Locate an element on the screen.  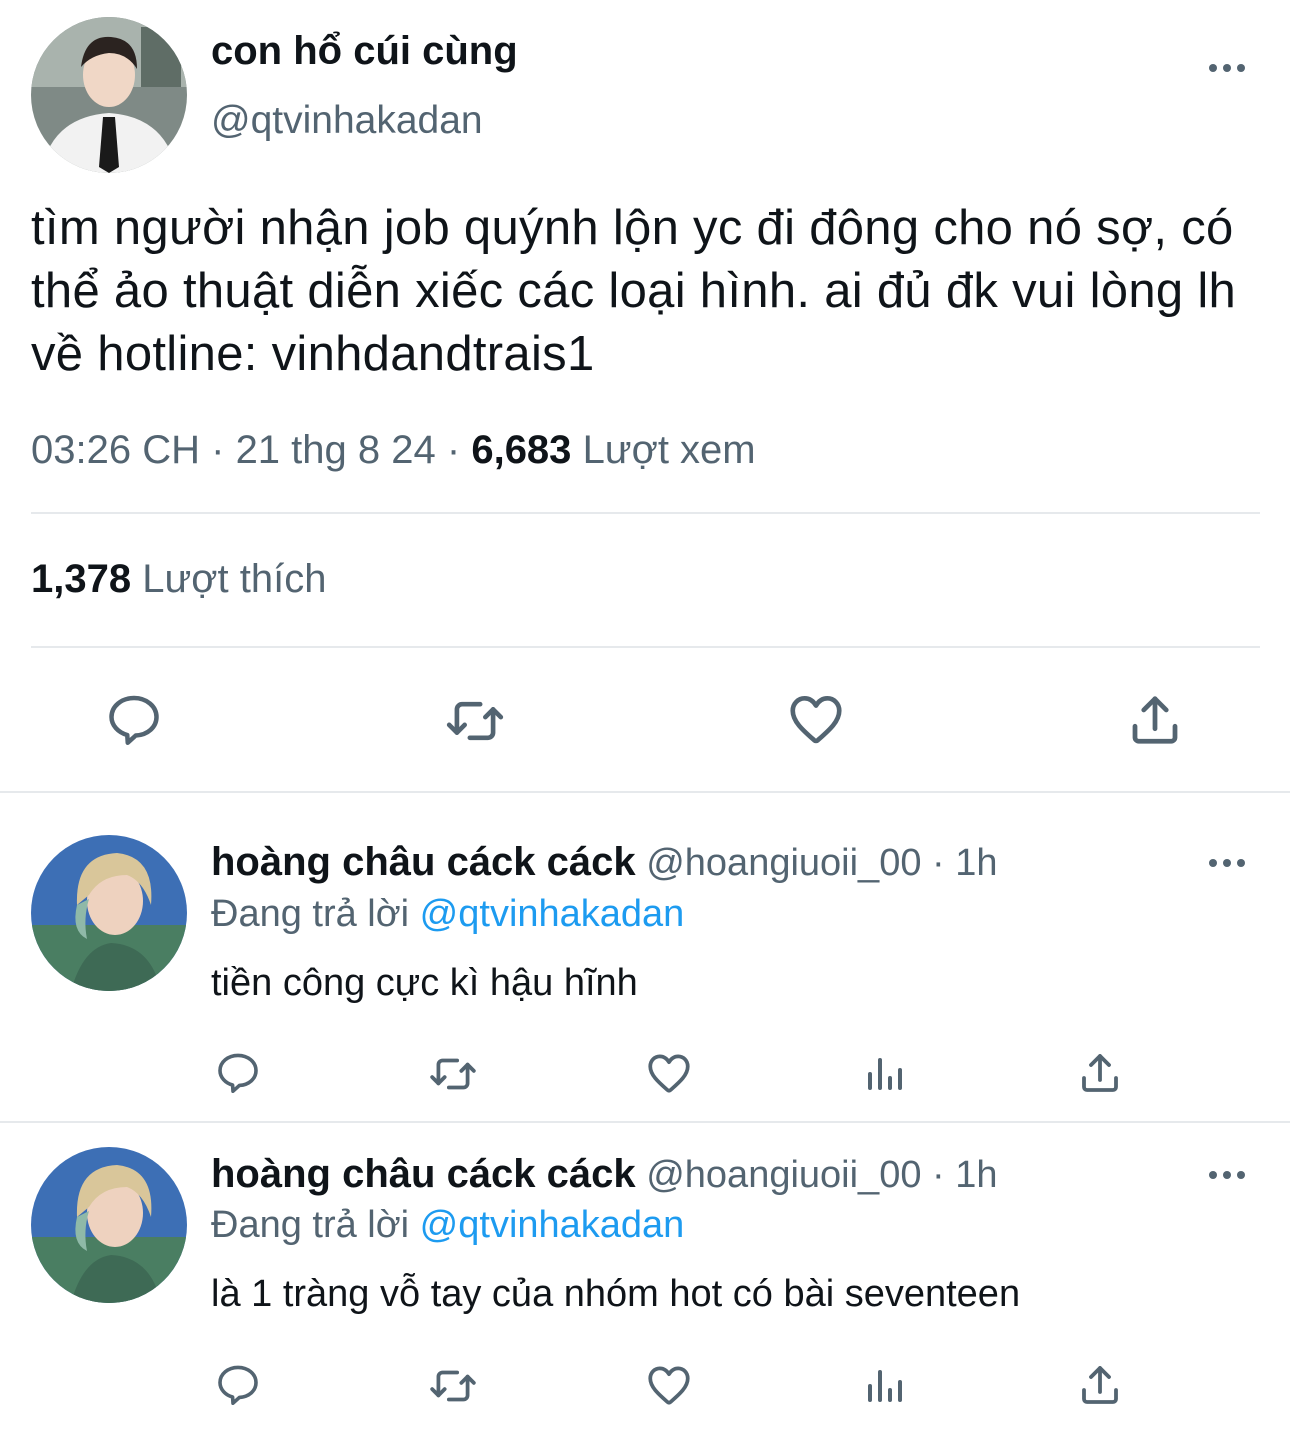
likes-summary: 1,378 Lượt thích is located at coordinates (178, 579).